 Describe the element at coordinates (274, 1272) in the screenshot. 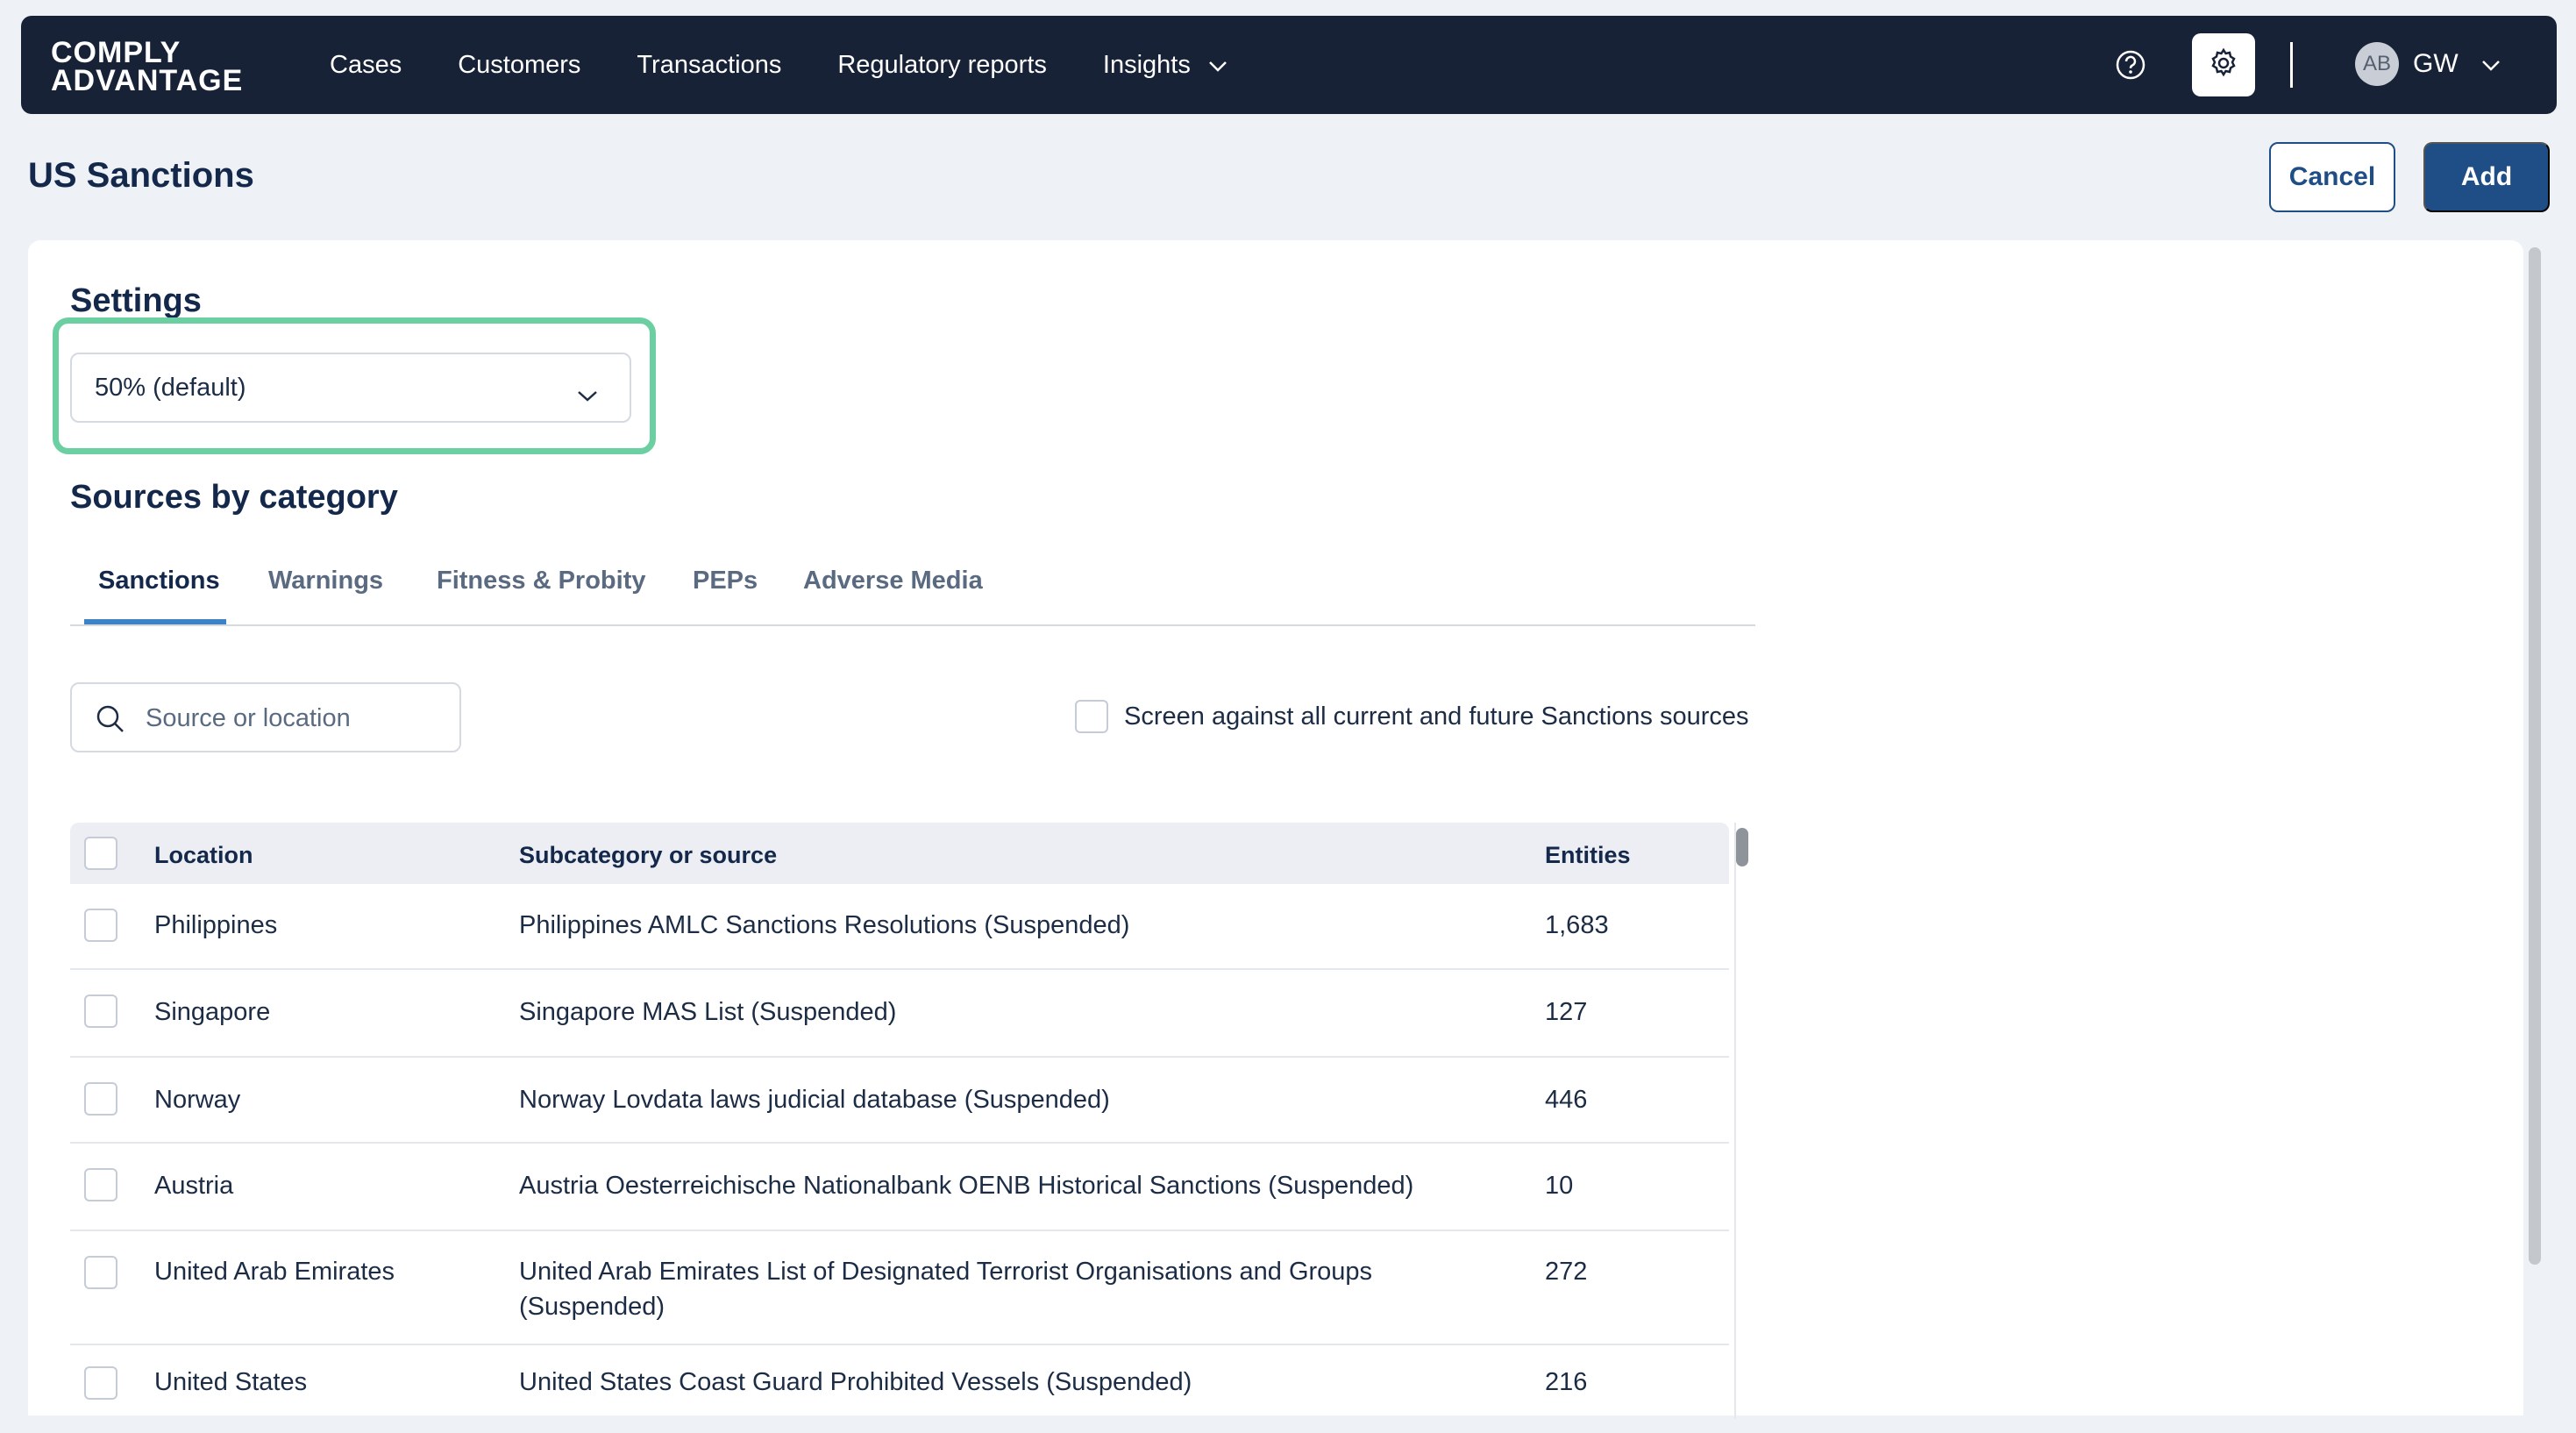

I see `row-location: United Arab Emirates` at that location.